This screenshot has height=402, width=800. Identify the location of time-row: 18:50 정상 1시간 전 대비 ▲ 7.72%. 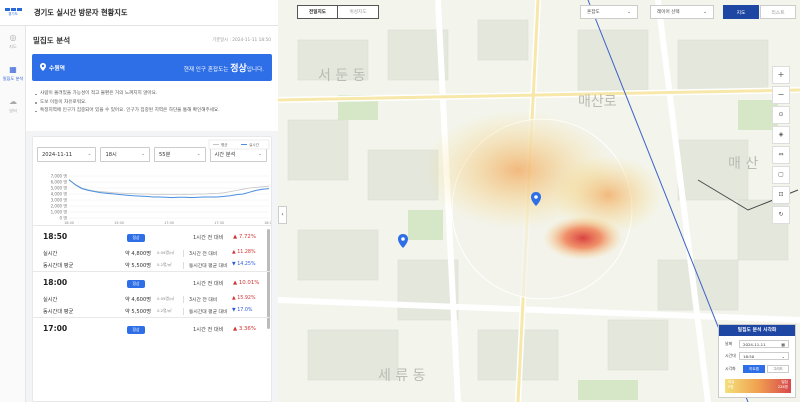
(152, 236).